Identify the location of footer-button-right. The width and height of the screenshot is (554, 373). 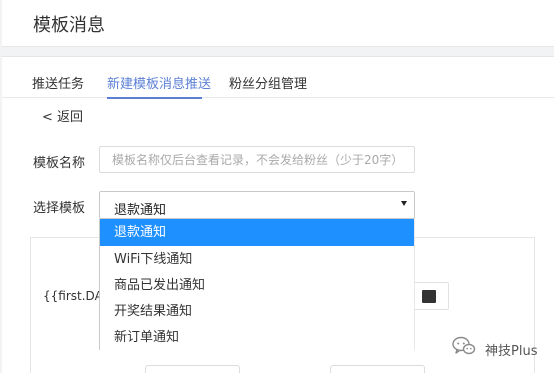
(377, 369).